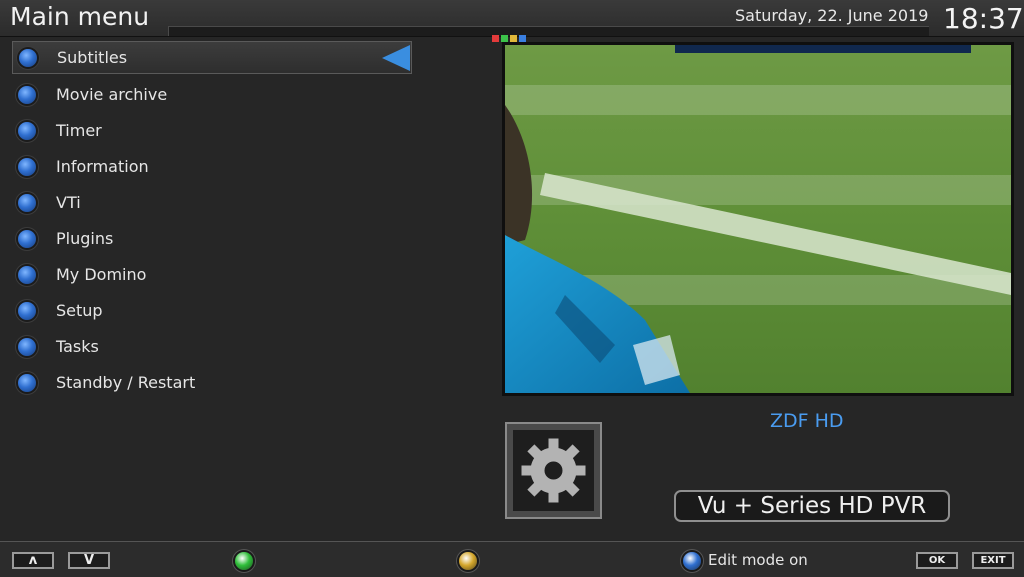 This screenshot has width=1024, height=577. Describe the element at coordinates (212, 203) in the screenshot. I see `menu-item-vti: VTi` at that location.